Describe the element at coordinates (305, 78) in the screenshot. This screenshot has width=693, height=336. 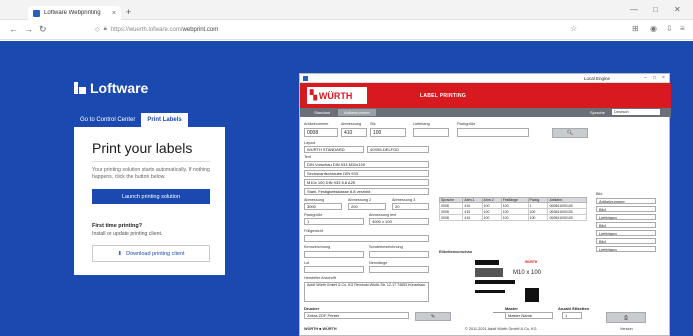
I see `app-icon` at that location.